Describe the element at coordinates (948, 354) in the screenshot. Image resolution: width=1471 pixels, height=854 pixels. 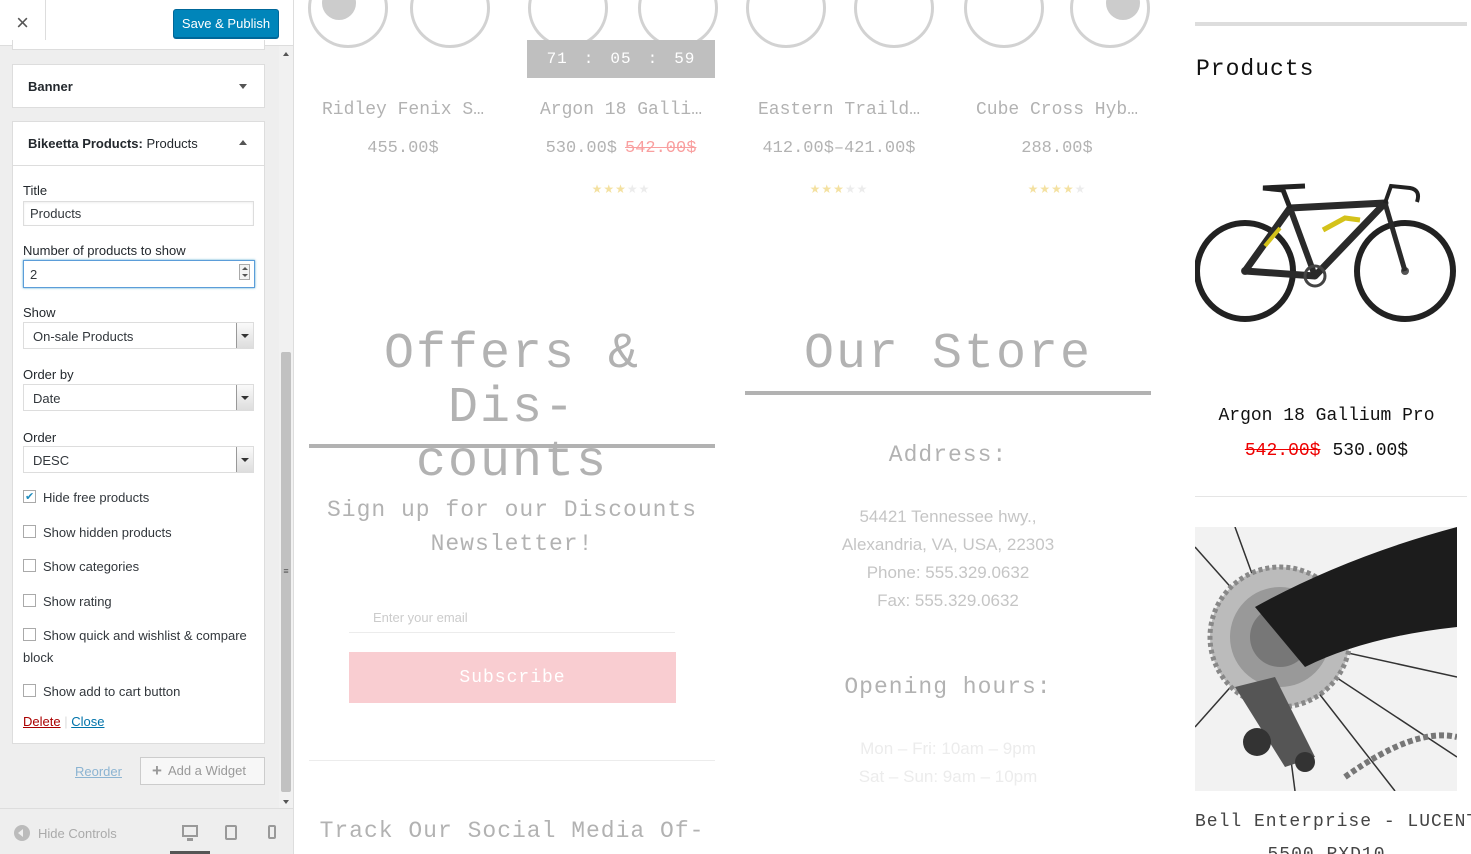
I see `store-title: Our Store` at that location.